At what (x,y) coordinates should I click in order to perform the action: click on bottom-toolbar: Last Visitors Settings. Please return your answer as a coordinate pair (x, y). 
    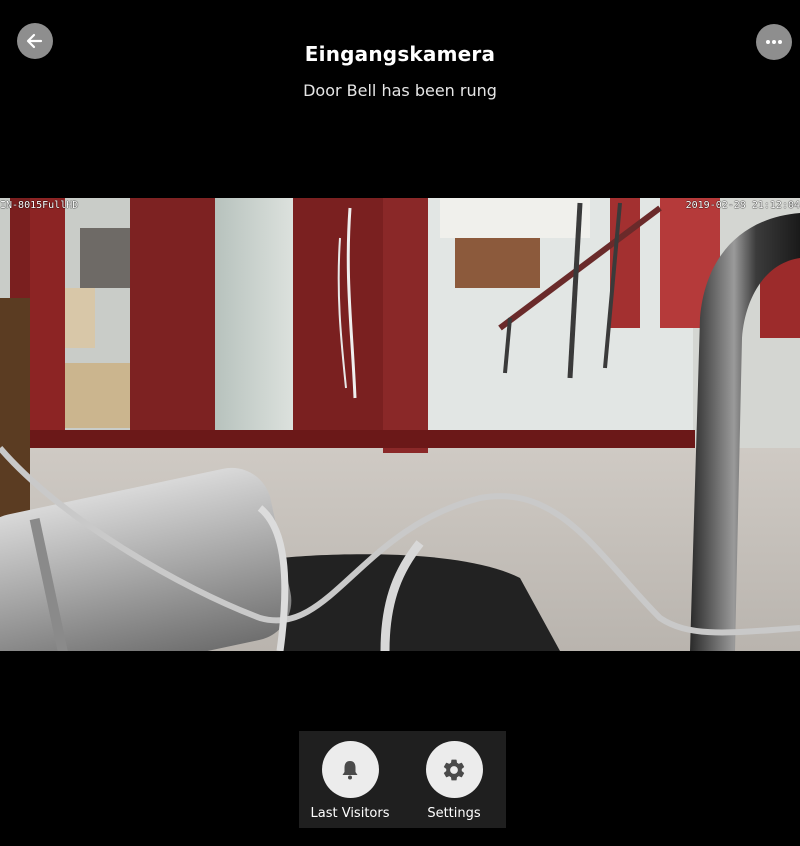
    Looking at the image, I should click on (402, 779).